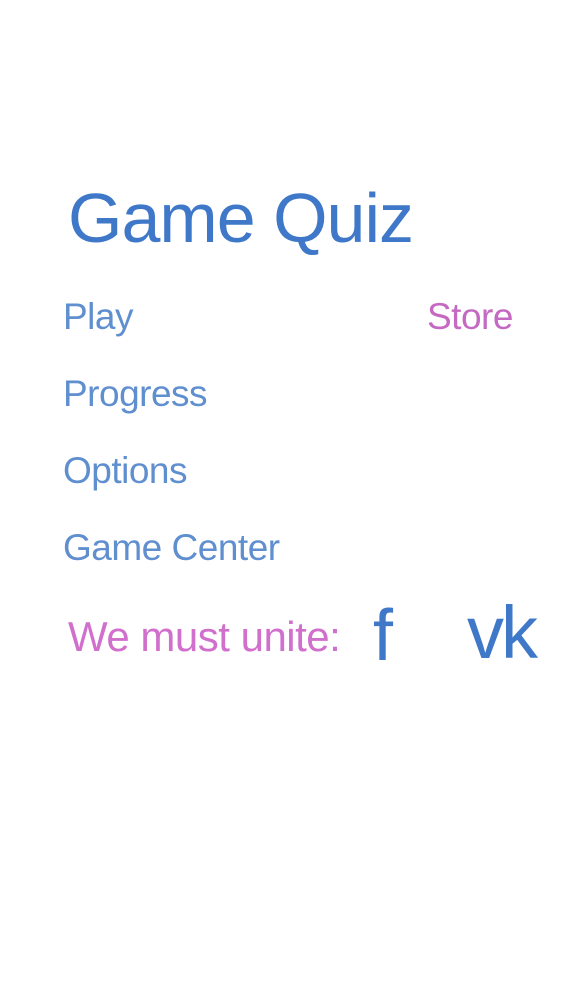  Describe the element at coordinates (171, 547) in the screenshot. I see `game-center-button: Game Center` at that location.